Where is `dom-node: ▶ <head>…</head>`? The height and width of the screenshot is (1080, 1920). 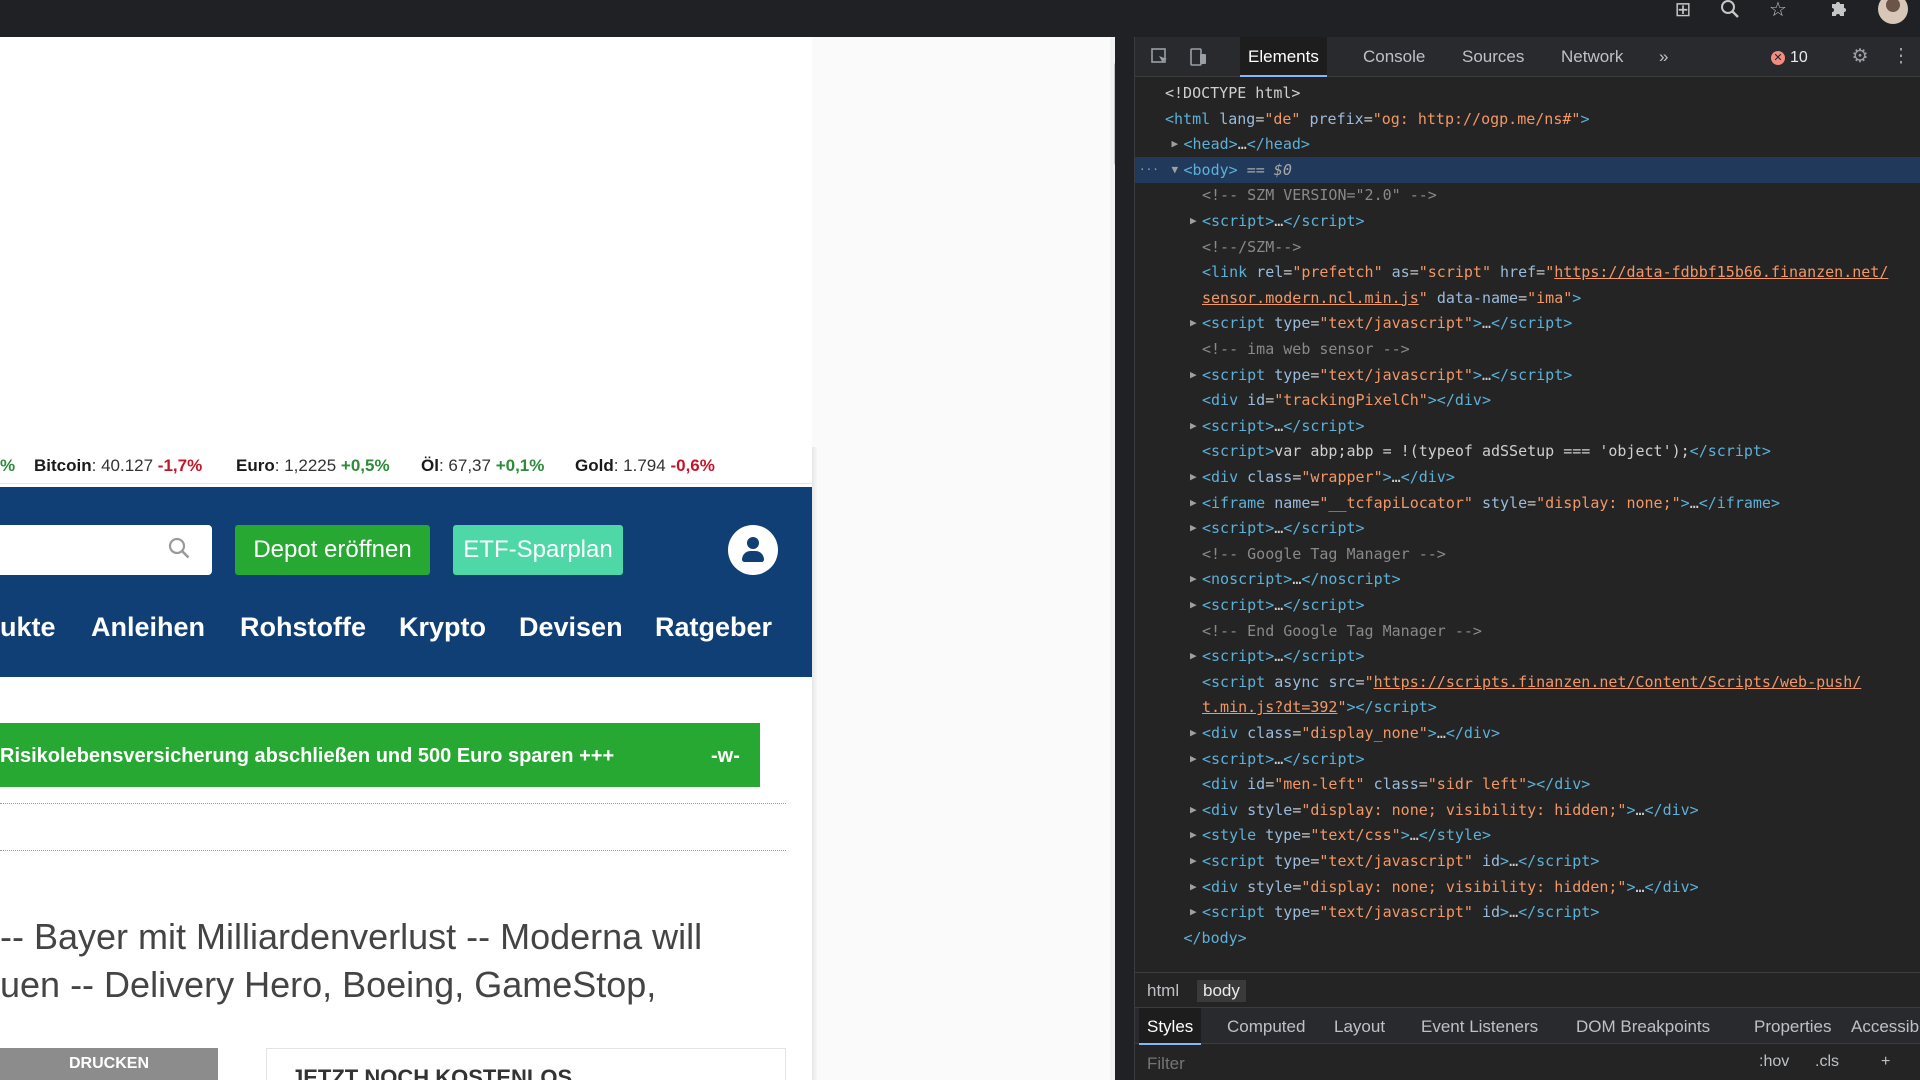 dom-node: ▶ <head>…</head> is located at coordinates (1527, 144).